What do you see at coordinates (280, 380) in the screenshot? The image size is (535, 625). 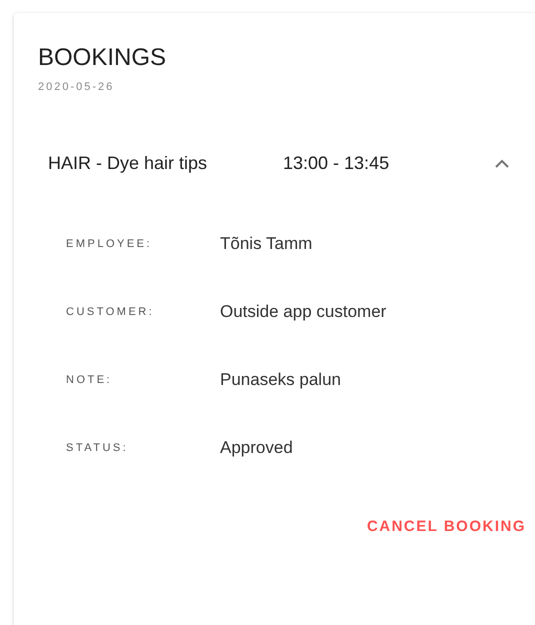 I see `detail-value: Punaseks palun` at bounding box center [280, 380].